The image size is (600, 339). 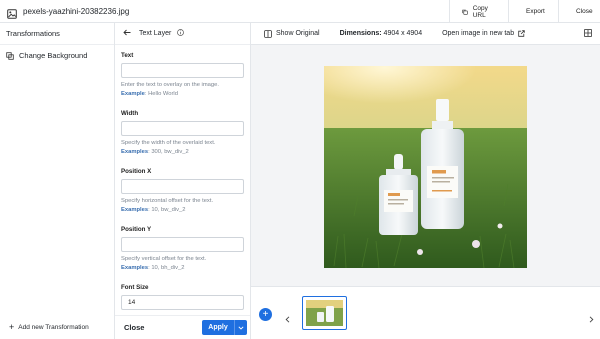 What do you see at coordinates (10, 55) in the screenshot?
I see `layers-icon` at bounding box center [10, 55].